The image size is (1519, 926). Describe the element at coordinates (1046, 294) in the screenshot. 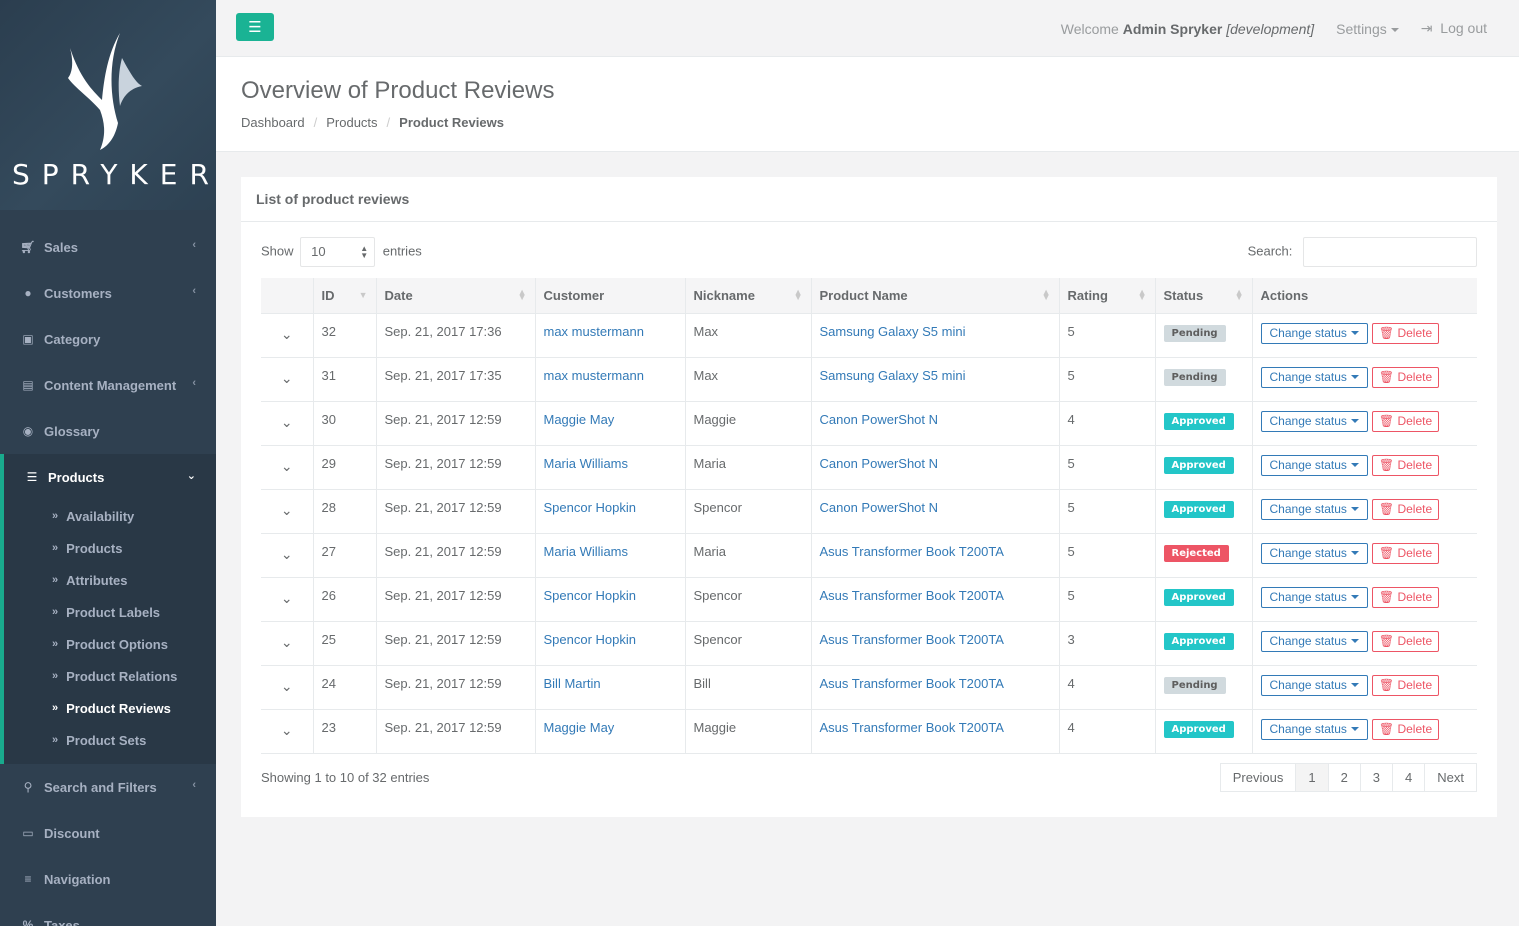

I see `sort-icon: ▲ ▼` at that location.